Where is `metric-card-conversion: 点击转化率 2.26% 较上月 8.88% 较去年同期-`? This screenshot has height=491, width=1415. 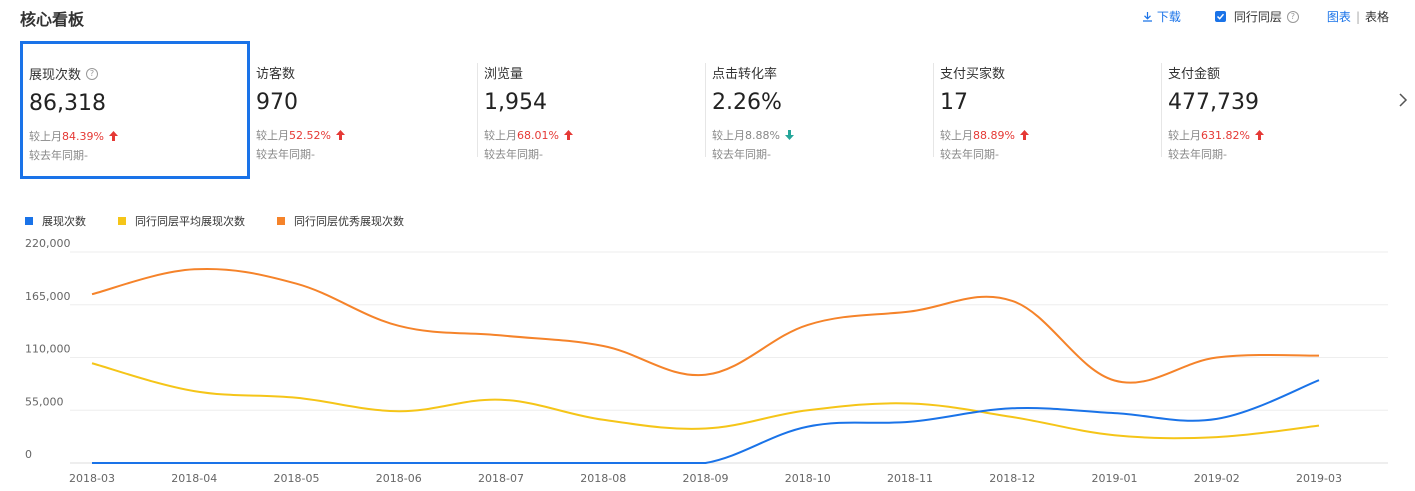 metric-card-conversion: 点击转化率 2.26% 较上月 8.88% 较去年同期- is located at coordinates (819, 110).